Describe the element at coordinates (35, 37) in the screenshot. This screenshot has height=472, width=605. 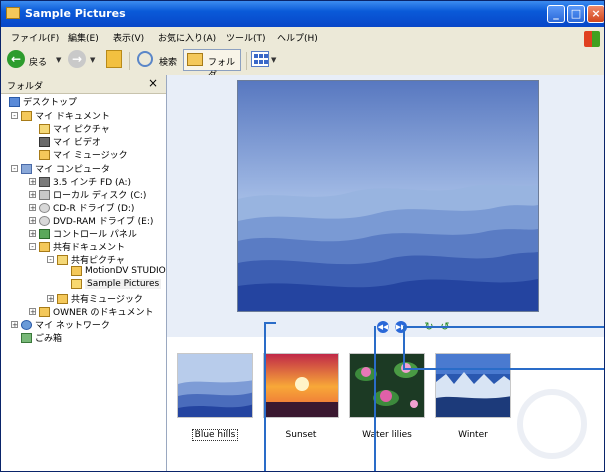
I see `menu-file: ファイル(F)` at that location.